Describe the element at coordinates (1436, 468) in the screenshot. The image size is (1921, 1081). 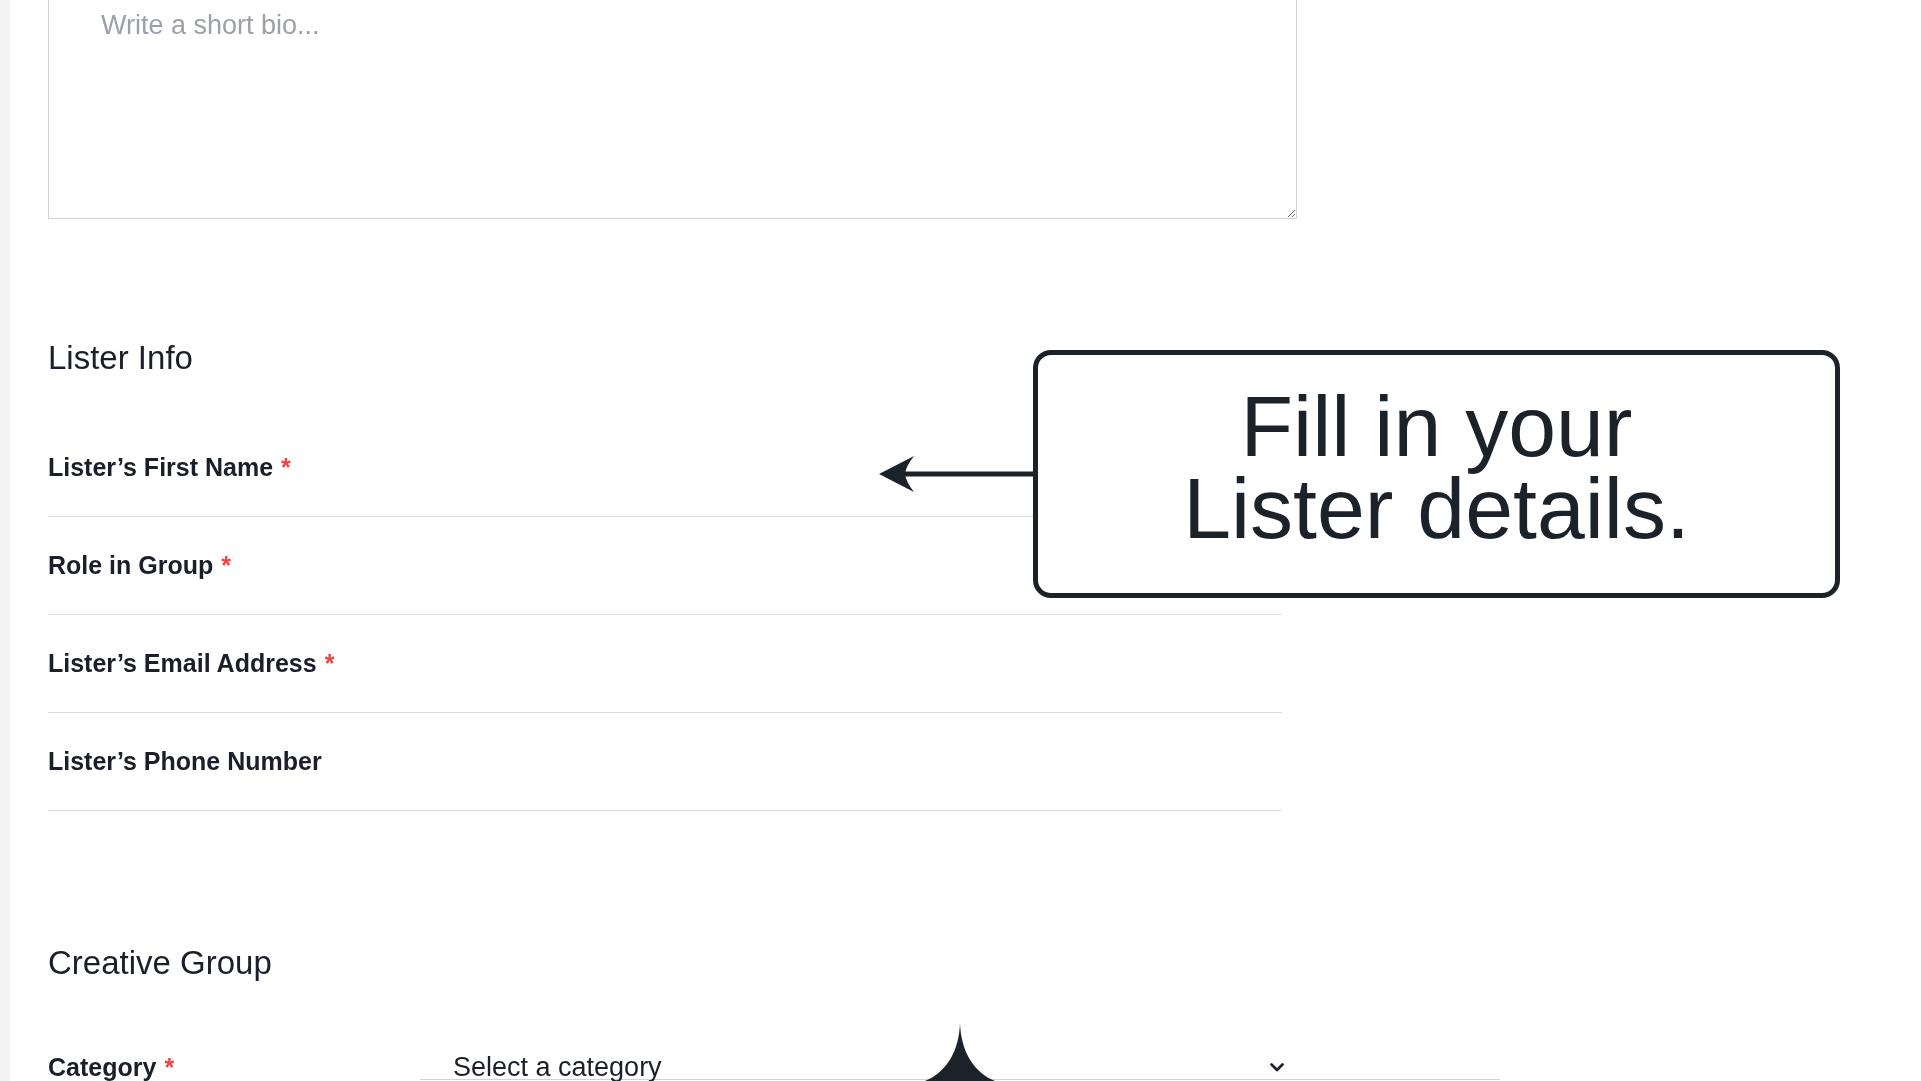
I see `callout-text: Fill in your Lister details.` at that location.